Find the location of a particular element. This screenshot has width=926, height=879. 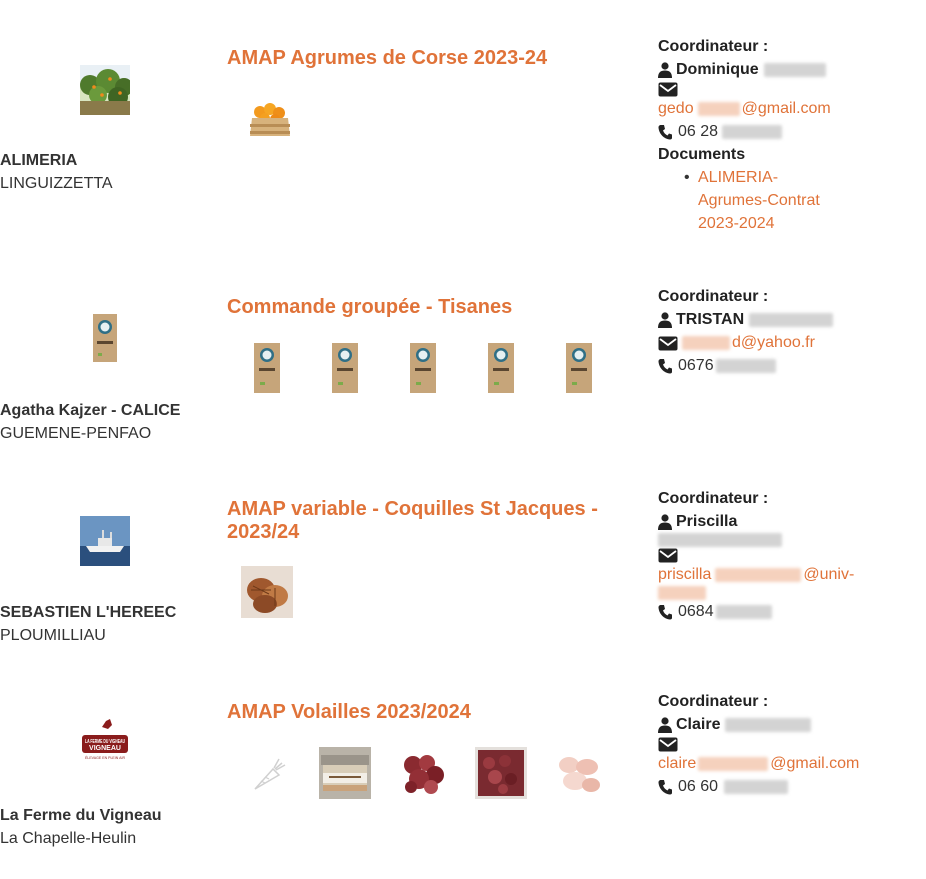

coordinator-name: Priscilla is located at coordinates (707, 521).